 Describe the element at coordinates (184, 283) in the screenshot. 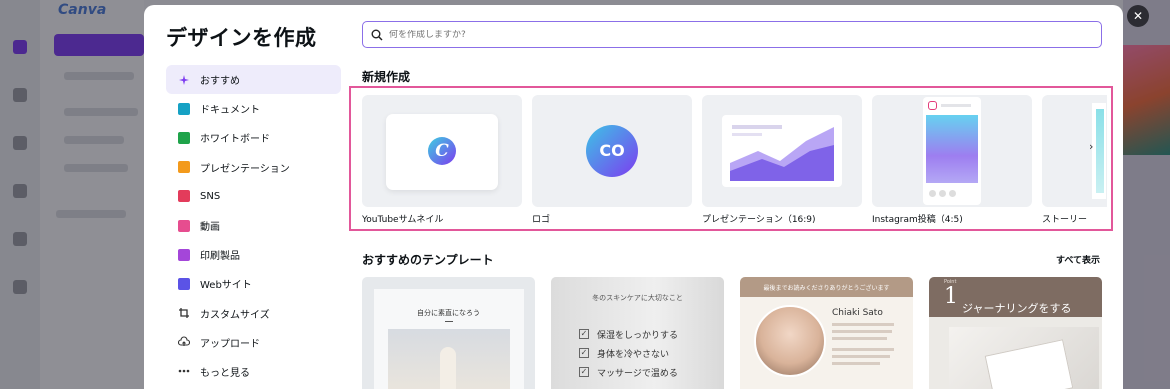

I see `website-icon` at that location.